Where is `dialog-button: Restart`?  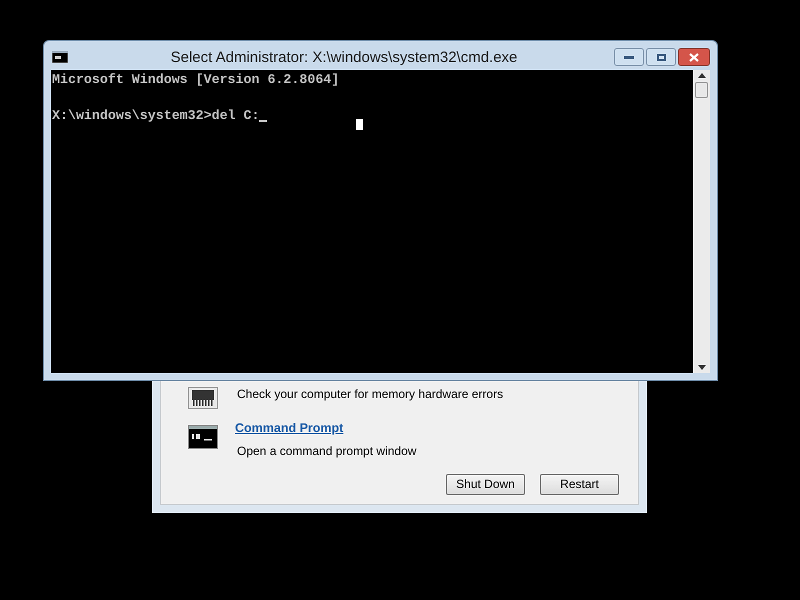 dialog-button: Restart is located at coordinates (579, 484).